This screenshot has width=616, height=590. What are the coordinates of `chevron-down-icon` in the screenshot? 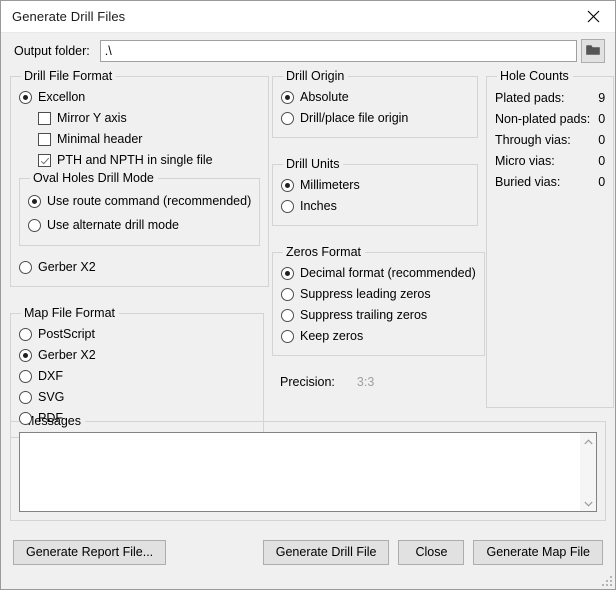 It's located at (588, 503).